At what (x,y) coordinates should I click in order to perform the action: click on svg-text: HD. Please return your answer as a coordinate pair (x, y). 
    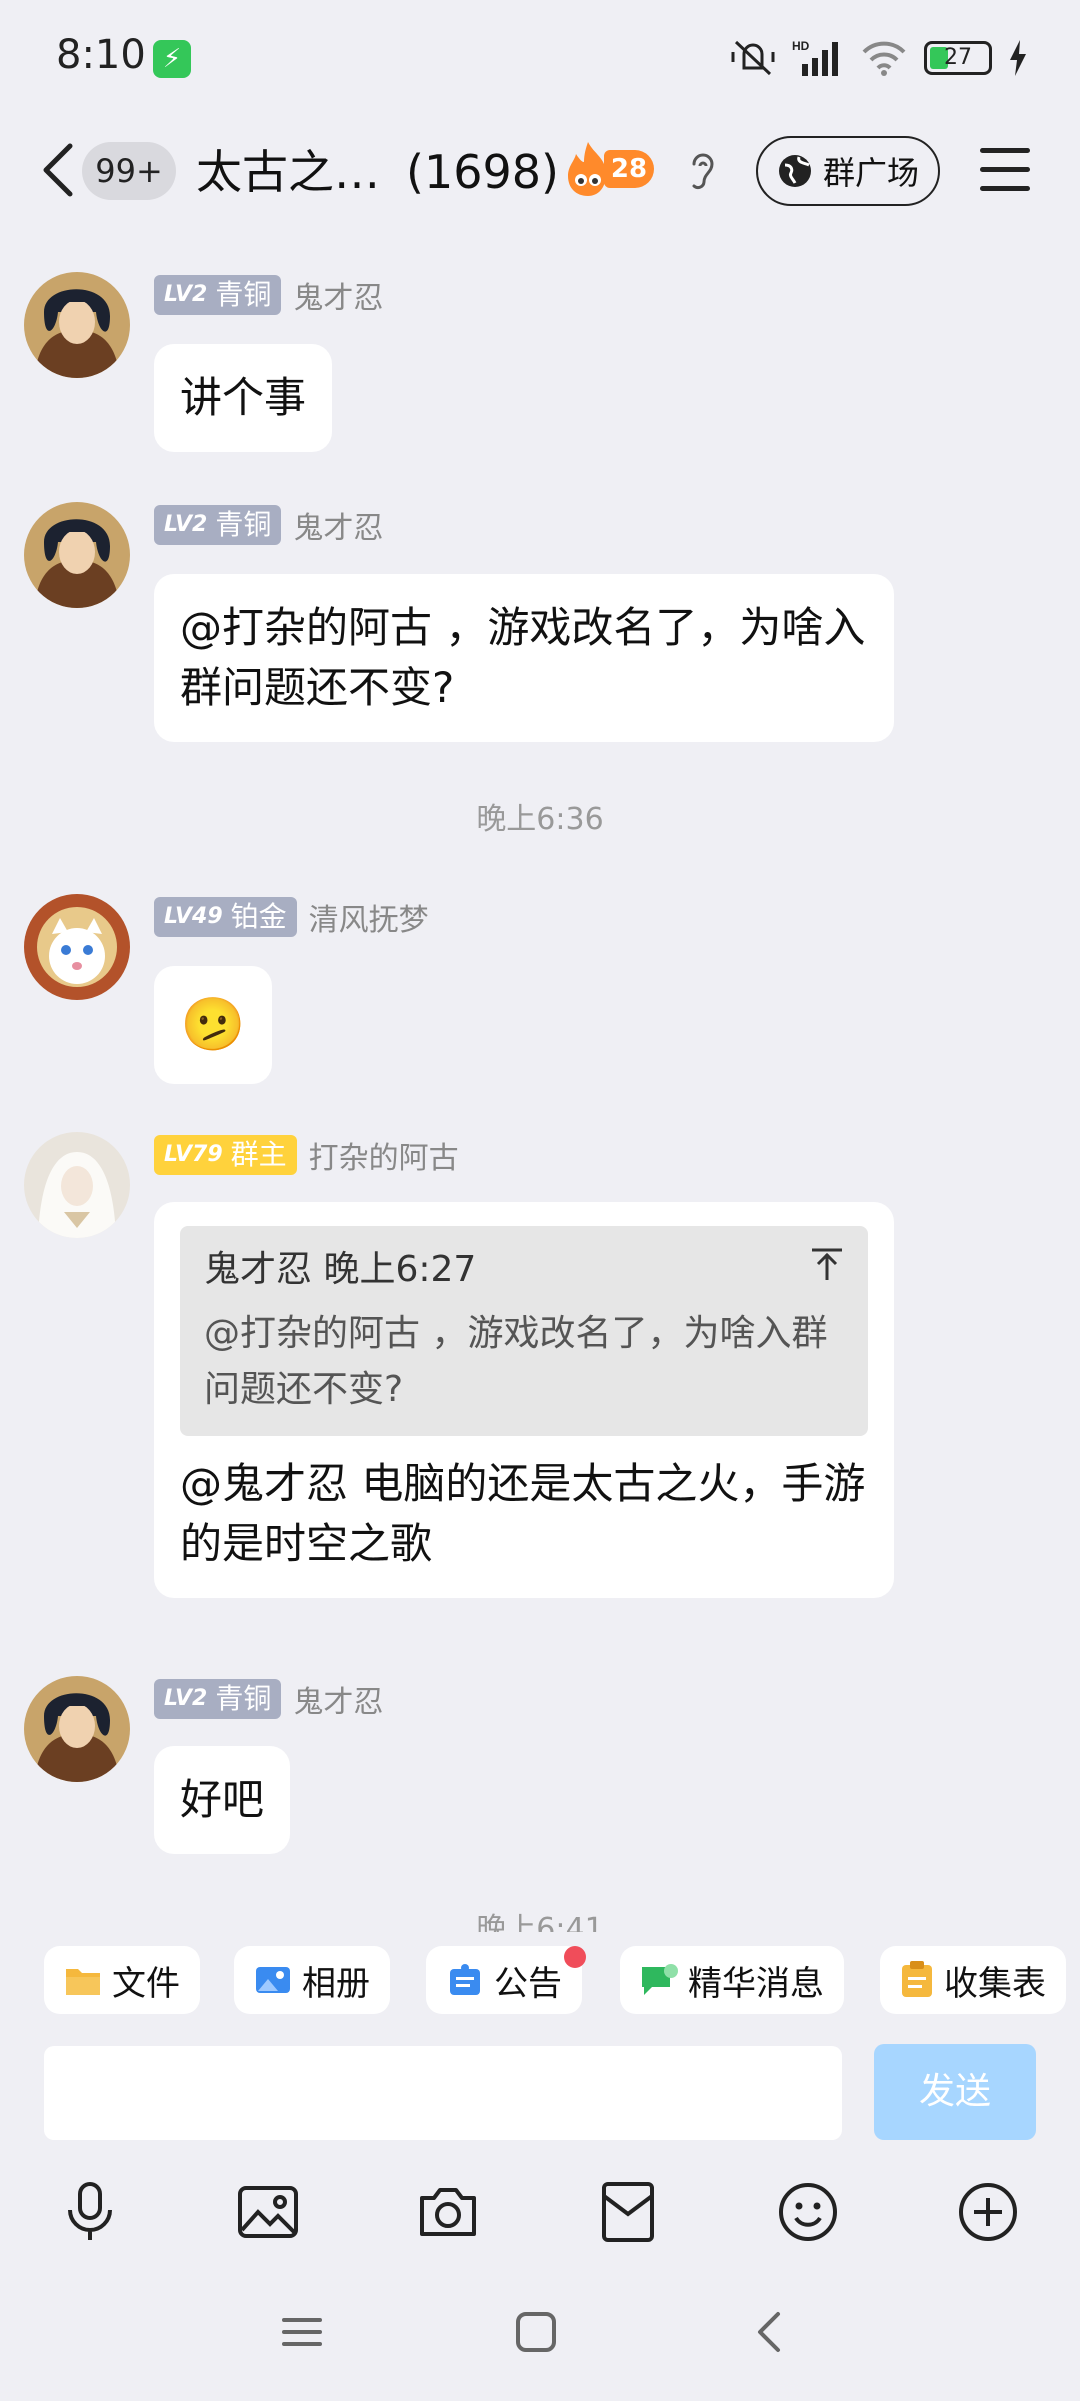
    Looking at the image, I should click on (801, 46).